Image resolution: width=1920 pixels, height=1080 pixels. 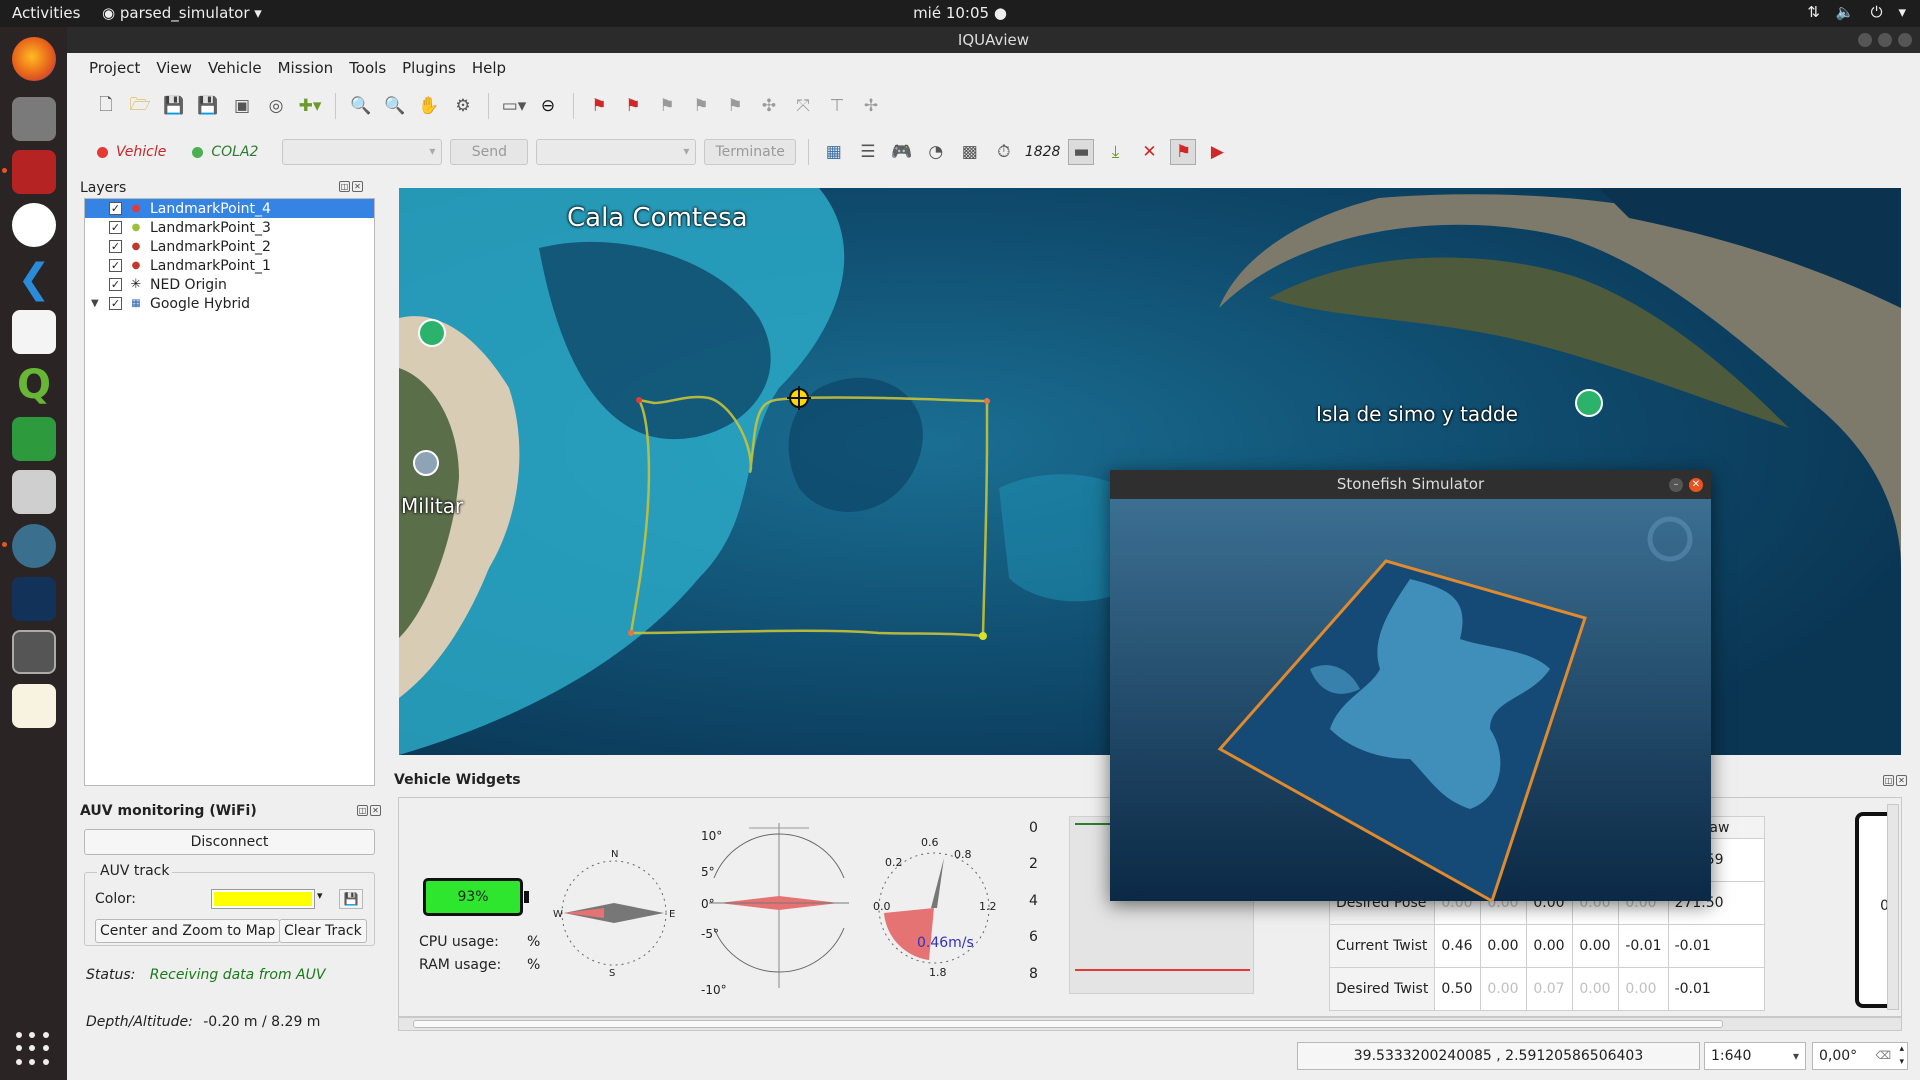 I want to click on expand-triangle-icon: ▼, so click(x=95, y=303).